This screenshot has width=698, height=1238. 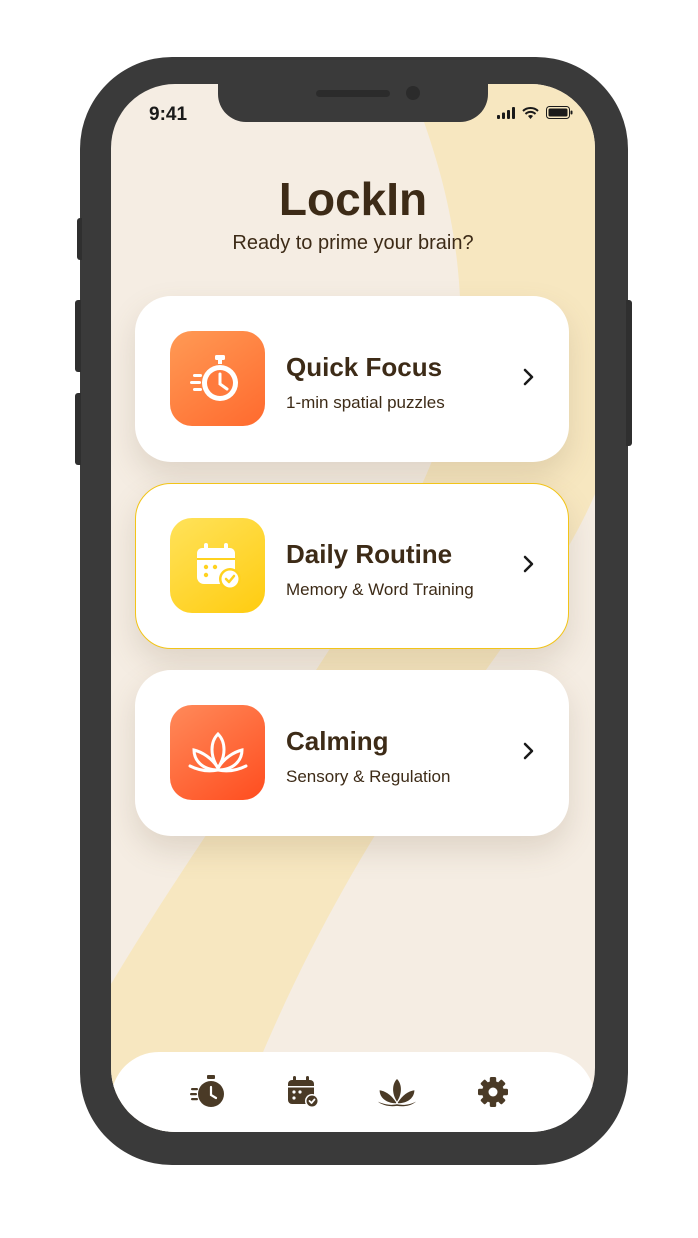 What do you see at coordinates (629, 373) in the screenshot?
I see `power-button` at bounding box center [629, 373].